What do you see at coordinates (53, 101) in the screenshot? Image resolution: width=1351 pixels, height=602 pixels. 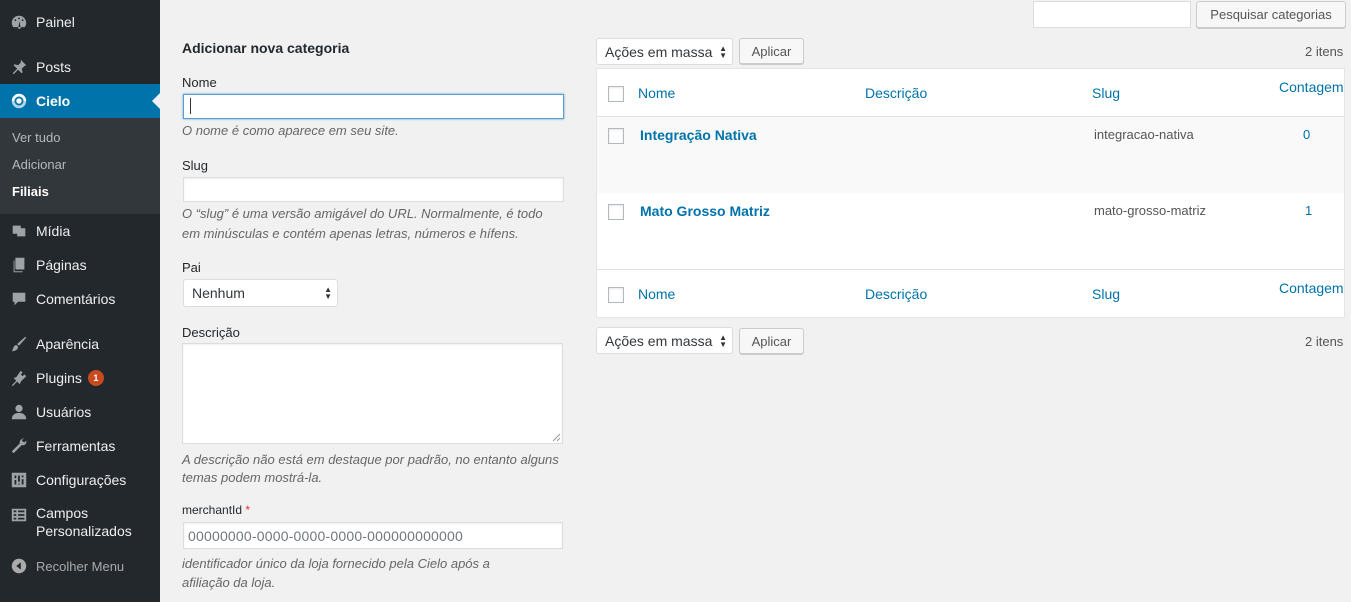 I see `menu-label: Cielo` at bounding box center [53, 101].